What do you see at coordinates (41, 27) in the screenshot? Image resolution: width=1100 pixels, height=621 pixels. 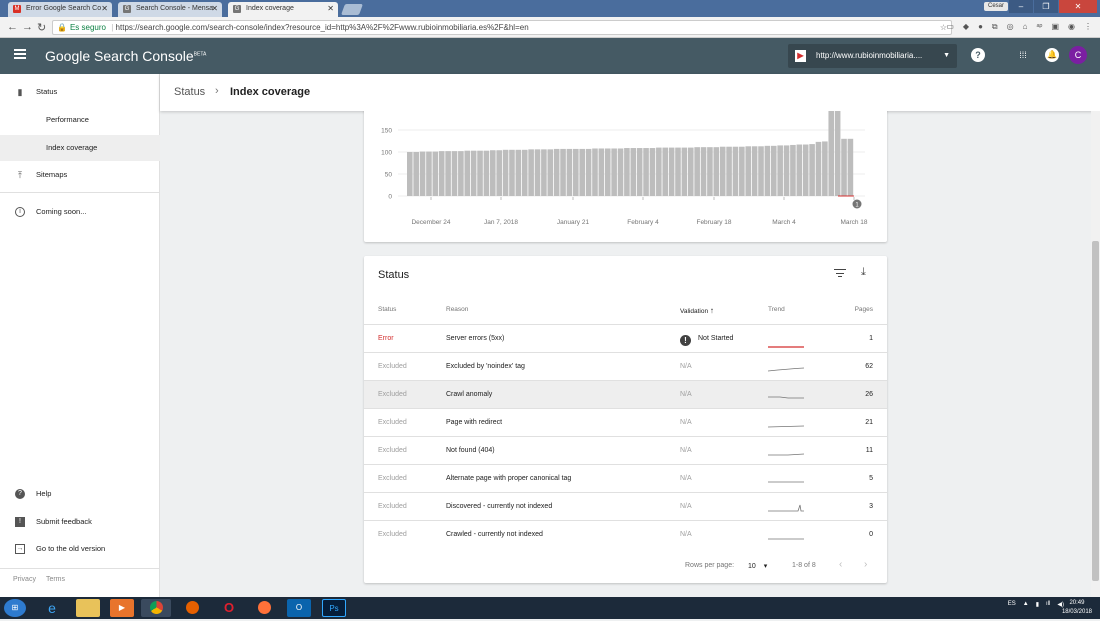 I see `reload-icon: ↻` at bounding box center [41, 27].